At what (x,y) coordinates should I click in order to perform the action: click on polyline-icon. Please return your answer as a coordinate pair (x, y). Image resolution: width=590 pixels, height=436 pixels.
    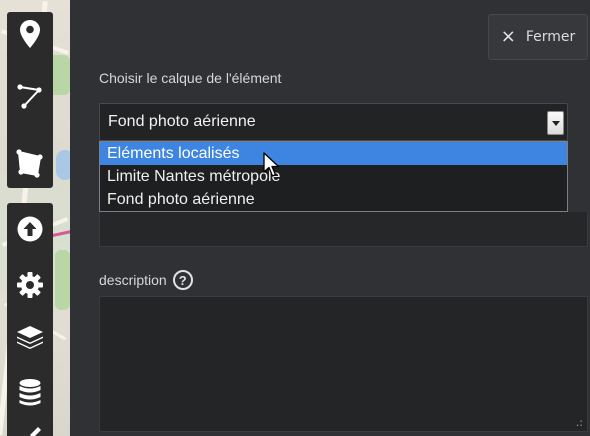
    Looking at the image, I should click on (29, 96).